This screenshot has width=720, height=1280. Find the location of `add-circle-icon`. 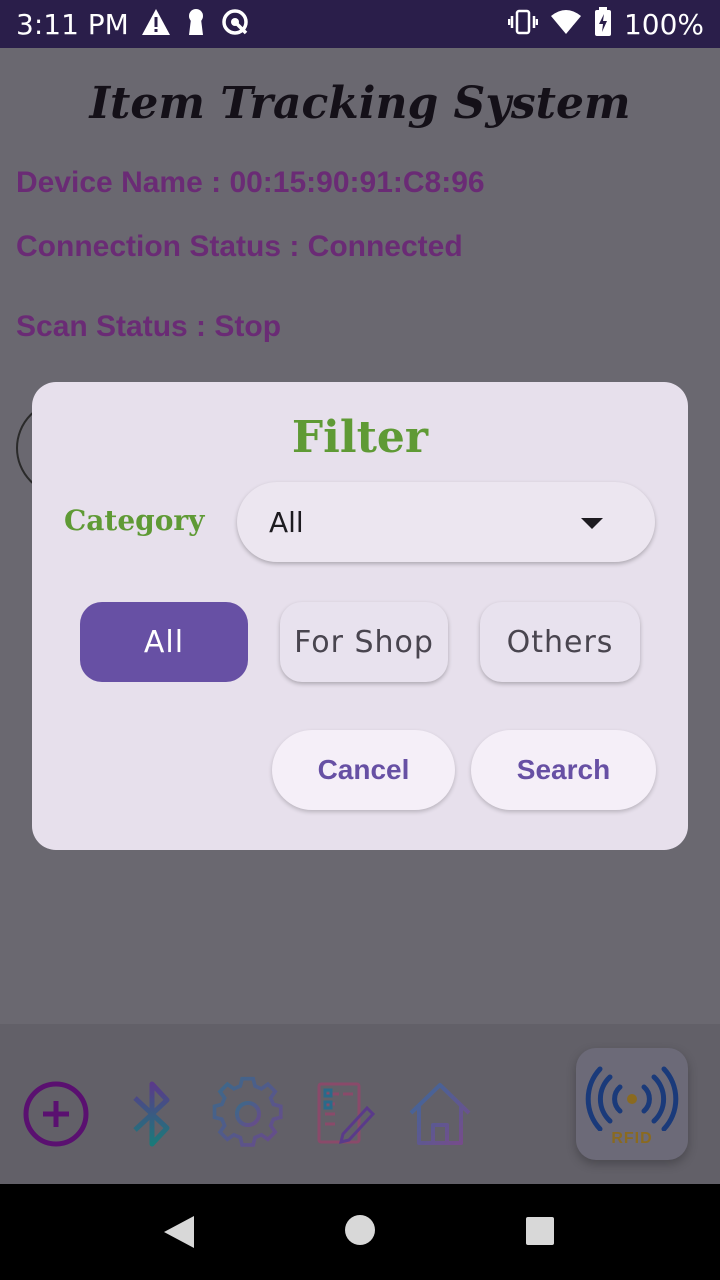

add-circle-icon is located at coordinates (56, 1114).